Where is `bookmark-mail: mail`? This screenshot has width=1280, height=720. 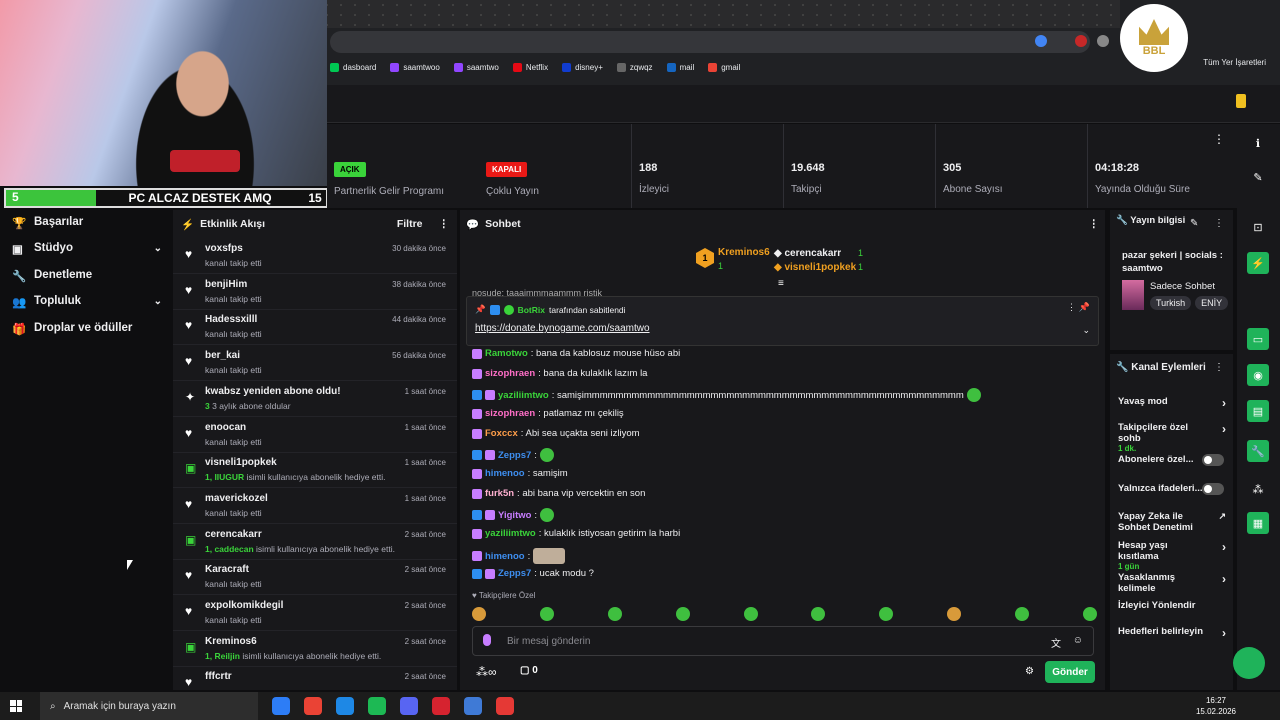
bookmark-mail: mail is located at coordinates (680, 67).